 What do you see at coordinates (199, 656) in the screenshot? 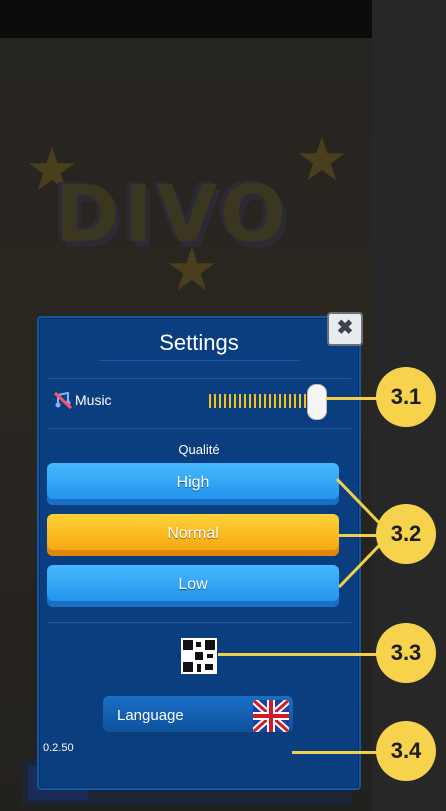
I see `qr-code-icon` at bounding box center [199, 656].